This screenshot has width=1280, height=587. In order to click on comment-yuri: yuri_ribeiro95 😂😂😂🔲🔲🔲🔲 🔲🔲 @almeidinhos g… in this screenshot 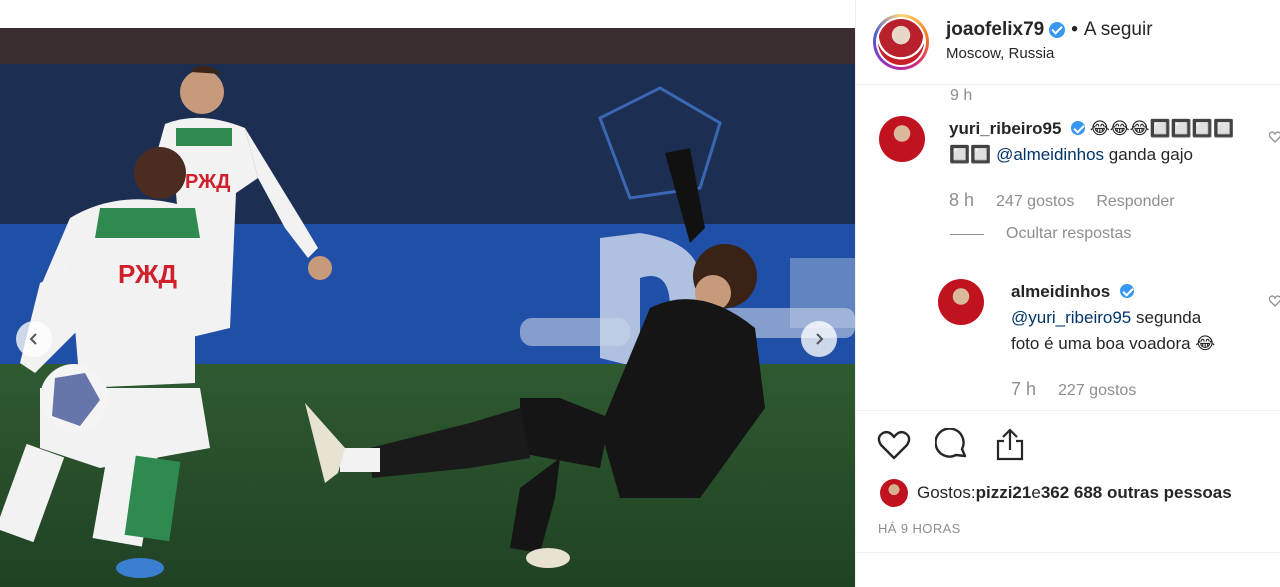, I will do `click(1099, 142)`.